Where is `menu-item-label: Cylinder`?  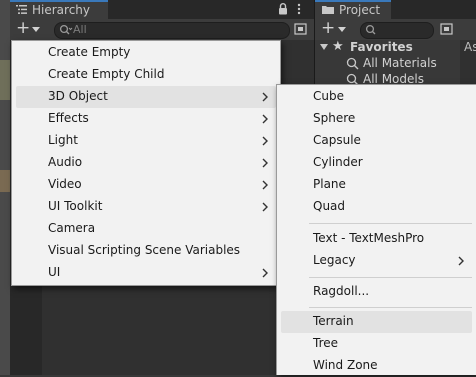 menu-item-label: Cylinder is located at coordinates (338, 162).